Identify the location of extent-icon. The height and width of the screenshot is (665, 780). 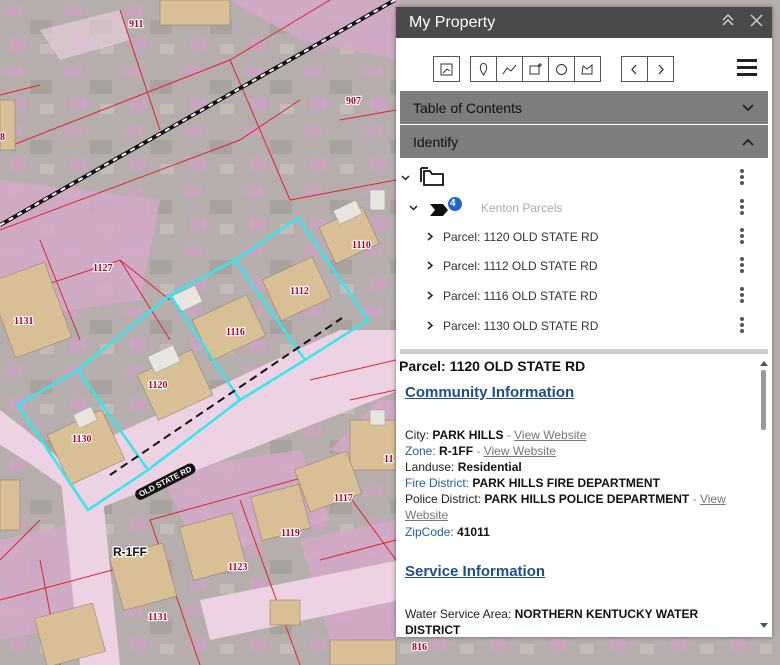
(446, 69).